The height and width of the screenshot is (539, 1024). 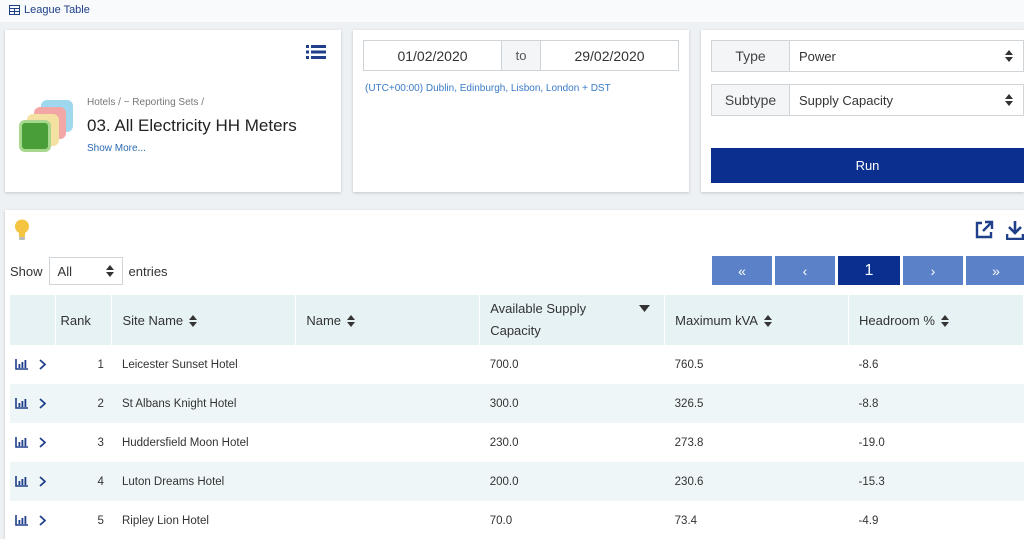 What do you see at coordinates (100, 520) in the screenshot?
I see `rank-cell: 5` at bounding box center [100, 520].